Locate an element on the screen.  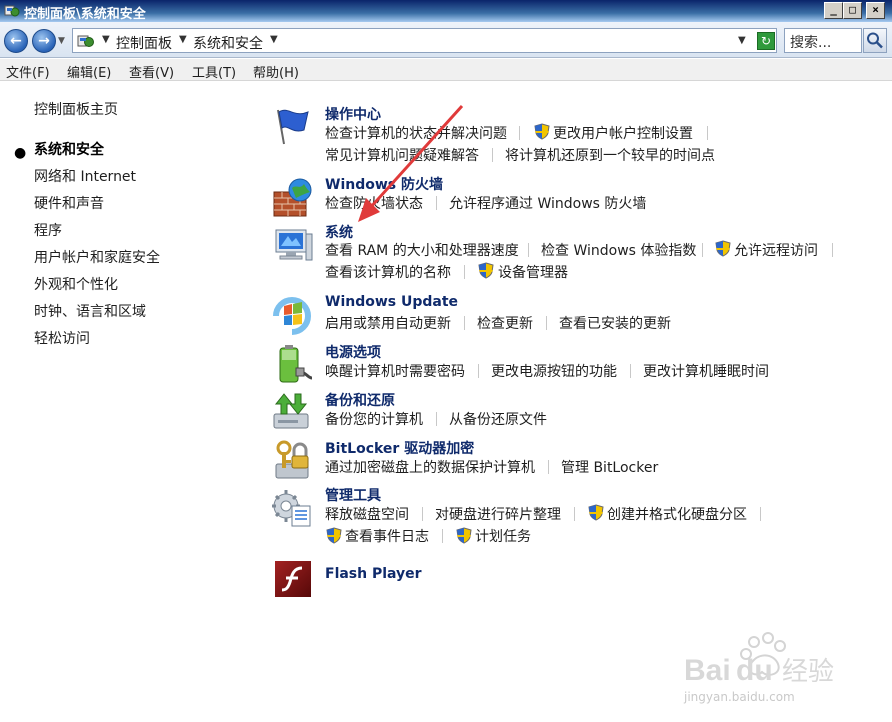
link-create-partition: 创建并格式化硬盘分区 is located at coordinates (677, 514).